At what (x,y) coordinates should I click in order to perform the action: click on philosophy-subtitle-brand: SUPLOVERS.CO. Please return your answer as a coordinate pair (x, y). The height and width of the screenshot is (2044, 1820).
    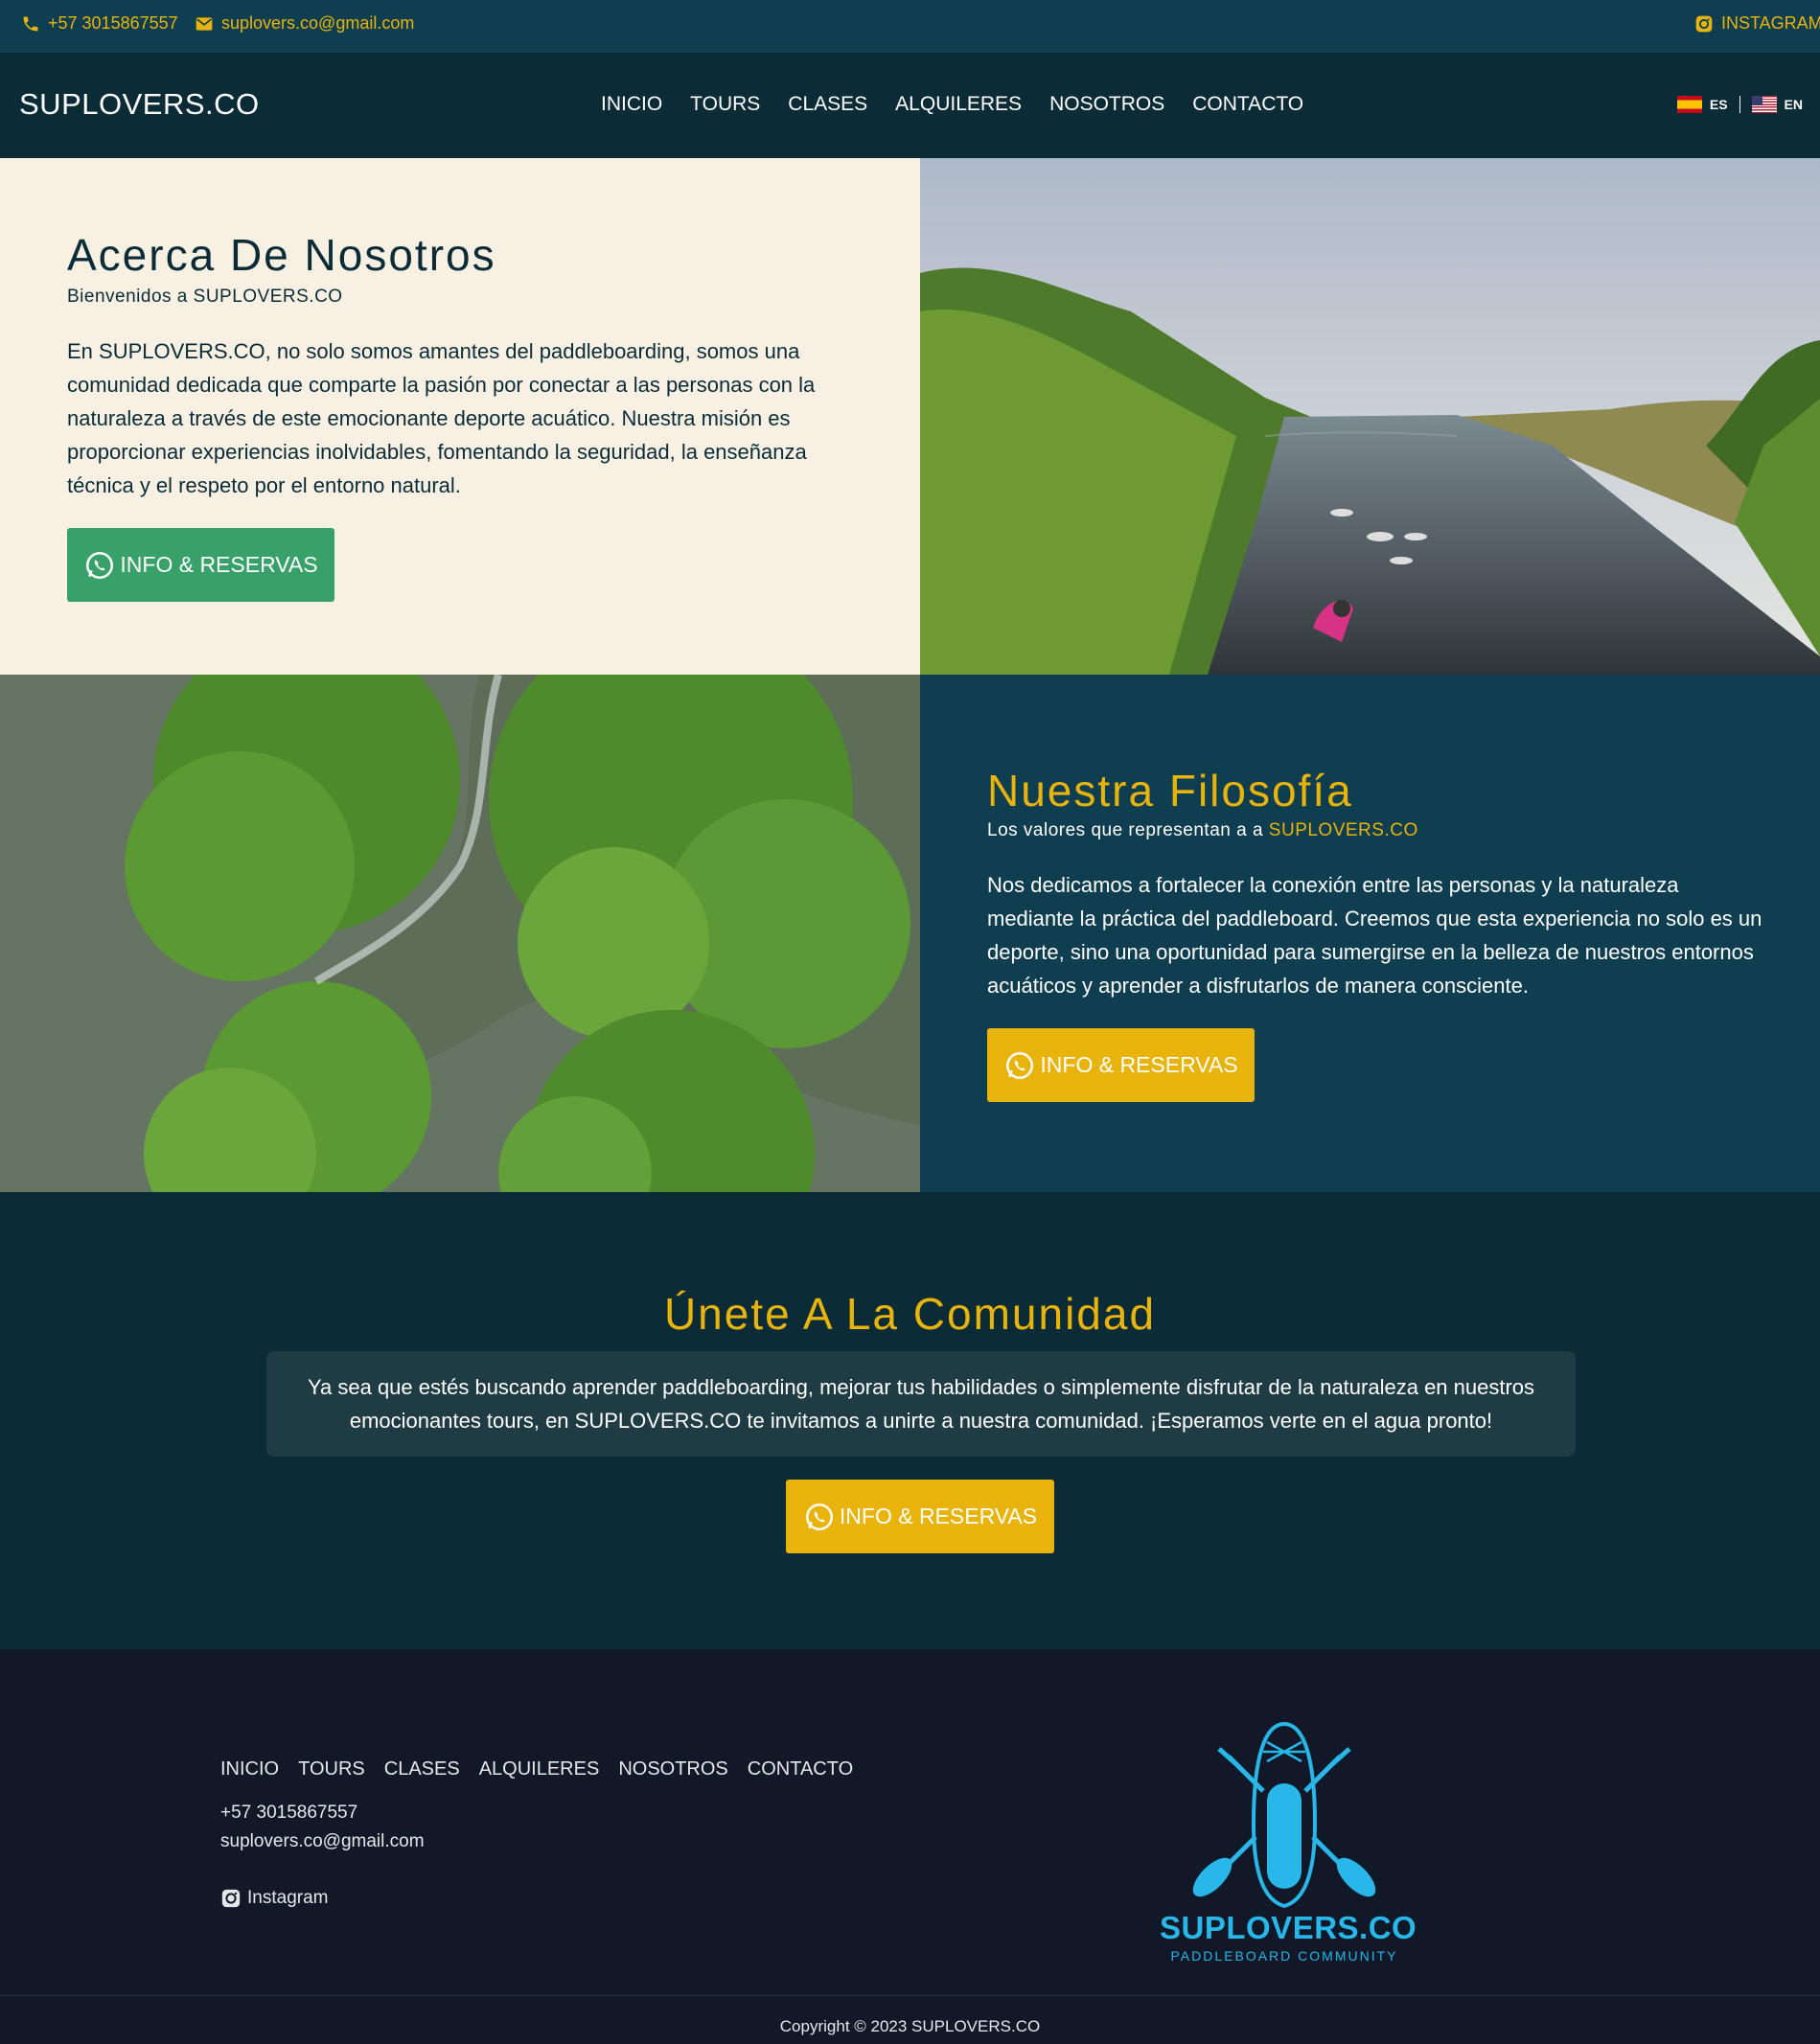
    Looking at the image, I should click on (1343, 830).